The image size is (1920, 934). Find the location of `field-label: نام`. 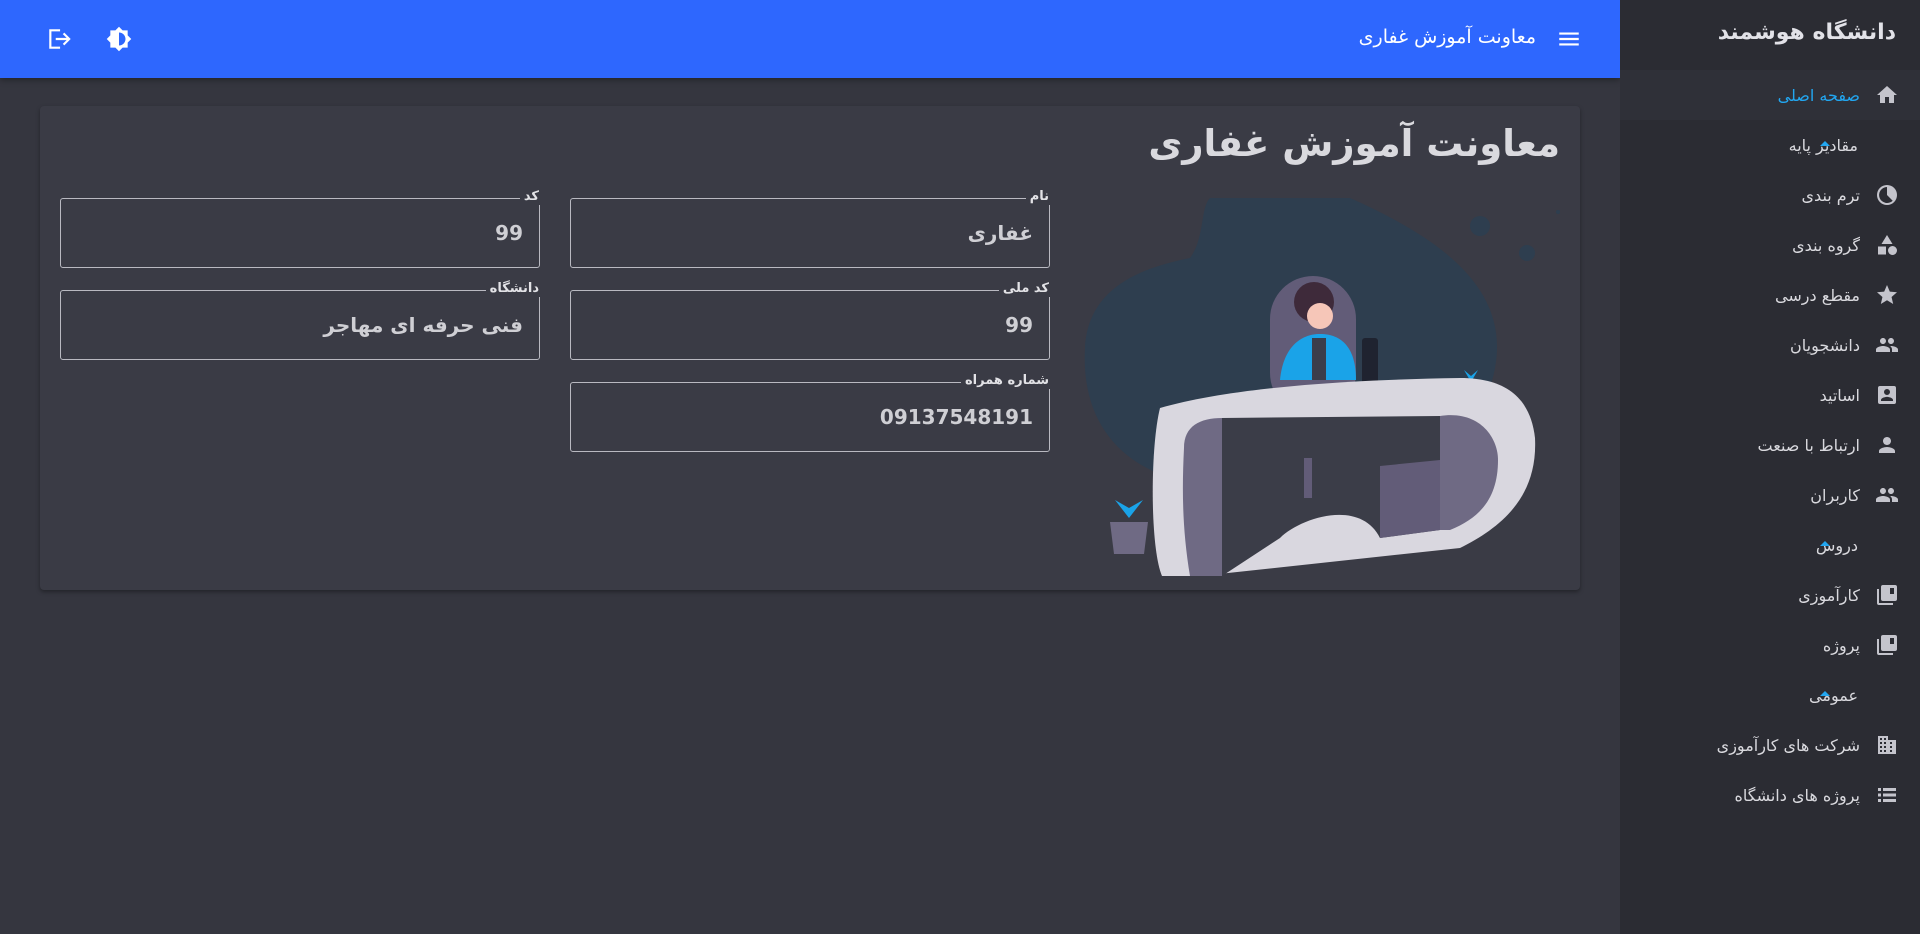

field-label: نام is located at coordinates (1039, 197).